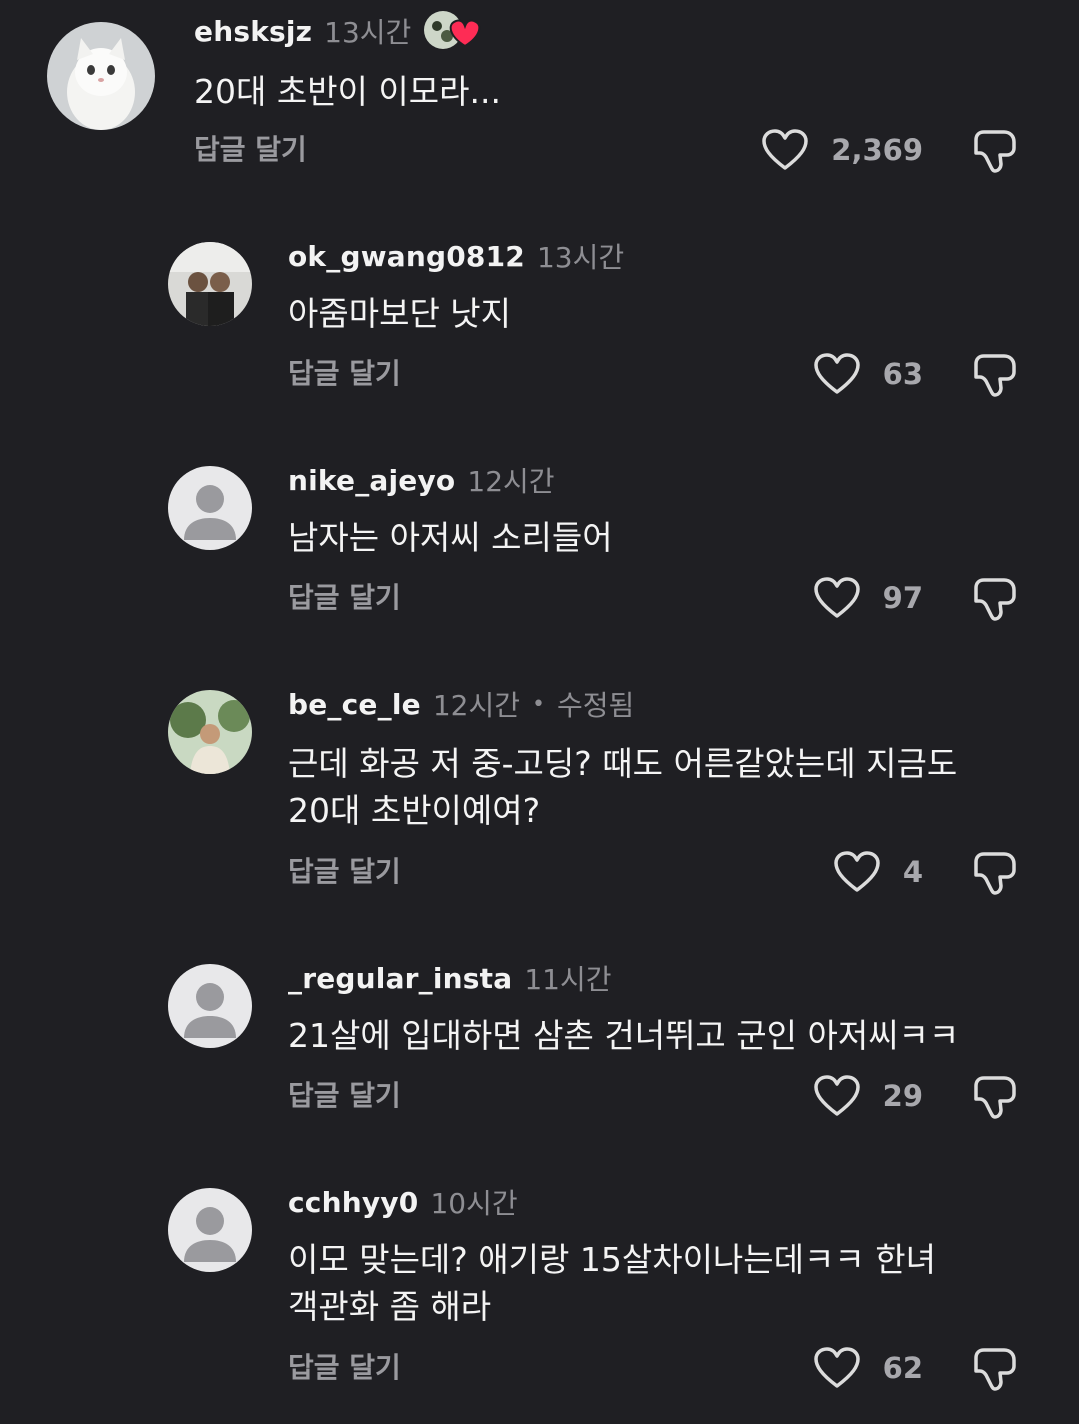 The width and height of the screenshot is (1079, 1424). I want to click on comment-meta: be_ce_le 12시간 • 수정됨, so click(461, 704).